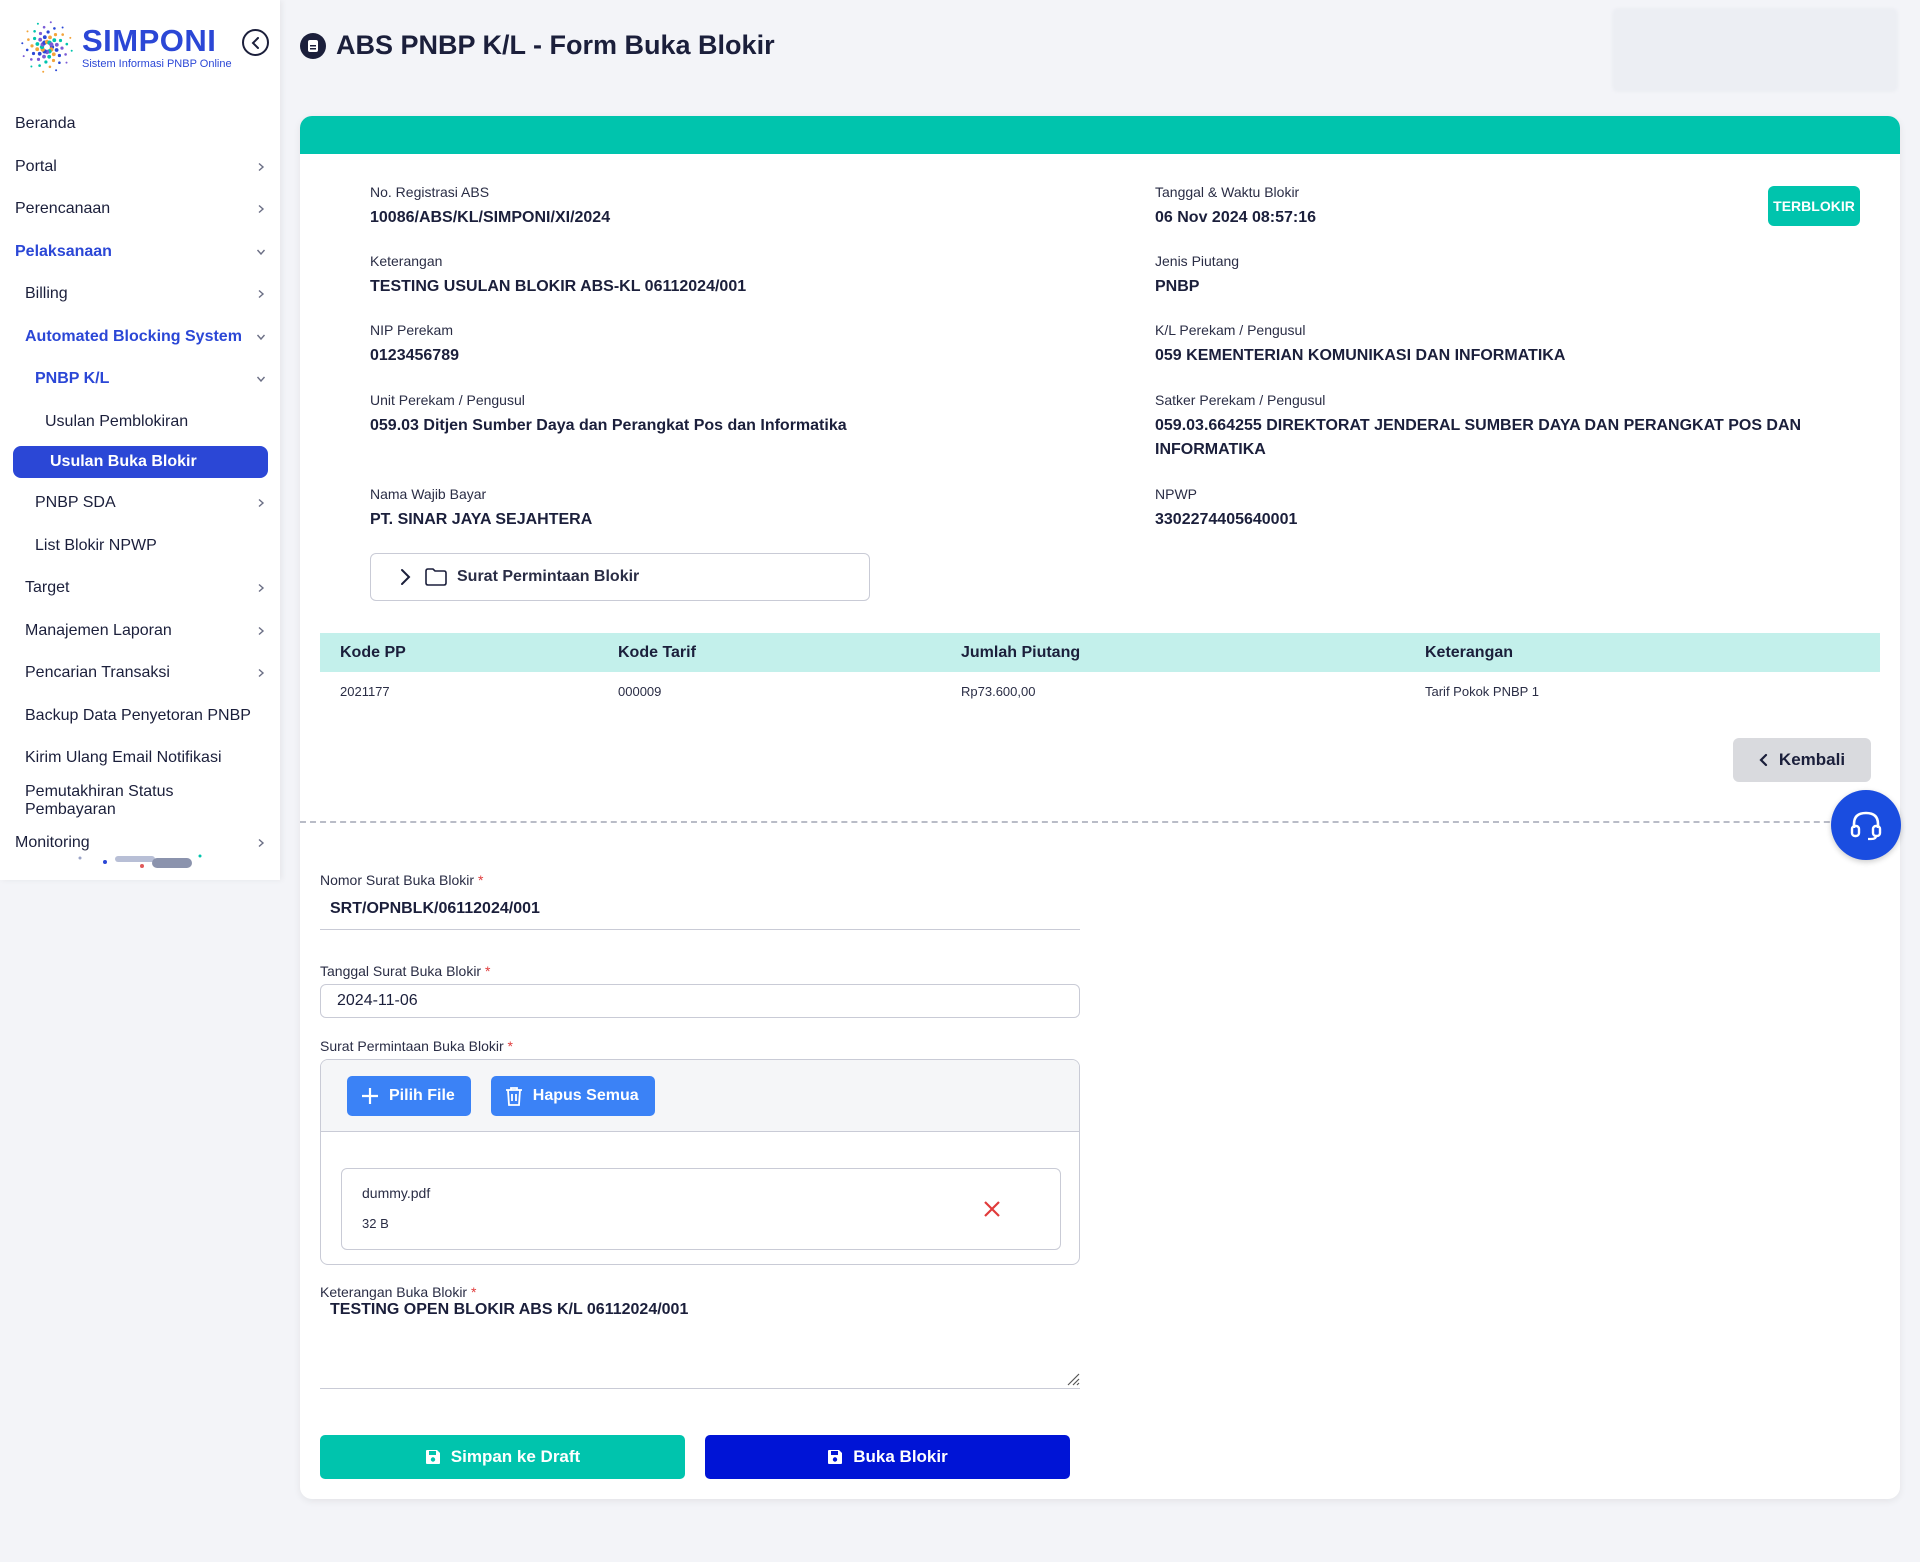 This screenshot has width=1920, height=1562. What do you see at coordinates (1240, 400) in the screenshot?
I see `field-label: Satker Perekam / Pengusul` at bounding box center [1240, 400].